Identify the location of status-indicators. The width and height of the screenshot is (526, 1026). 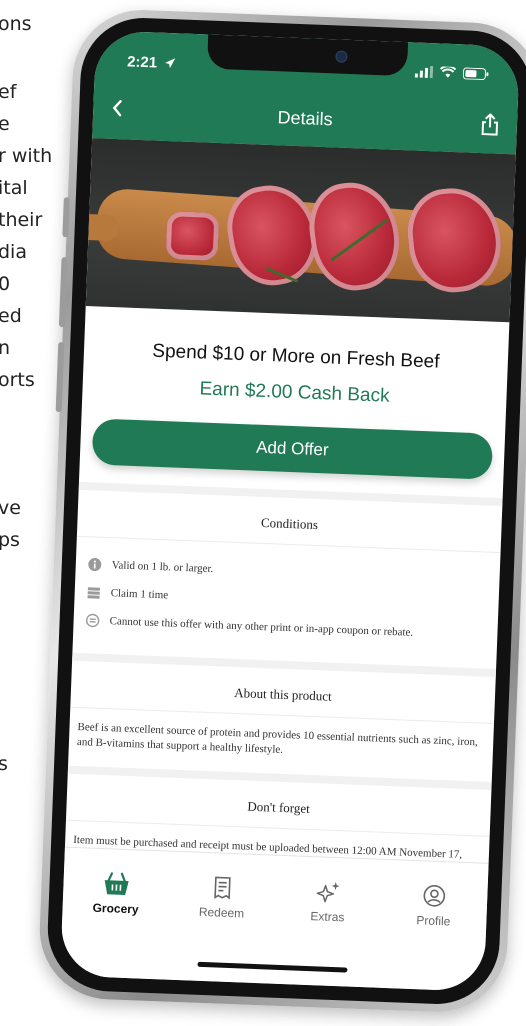
(451, 73).